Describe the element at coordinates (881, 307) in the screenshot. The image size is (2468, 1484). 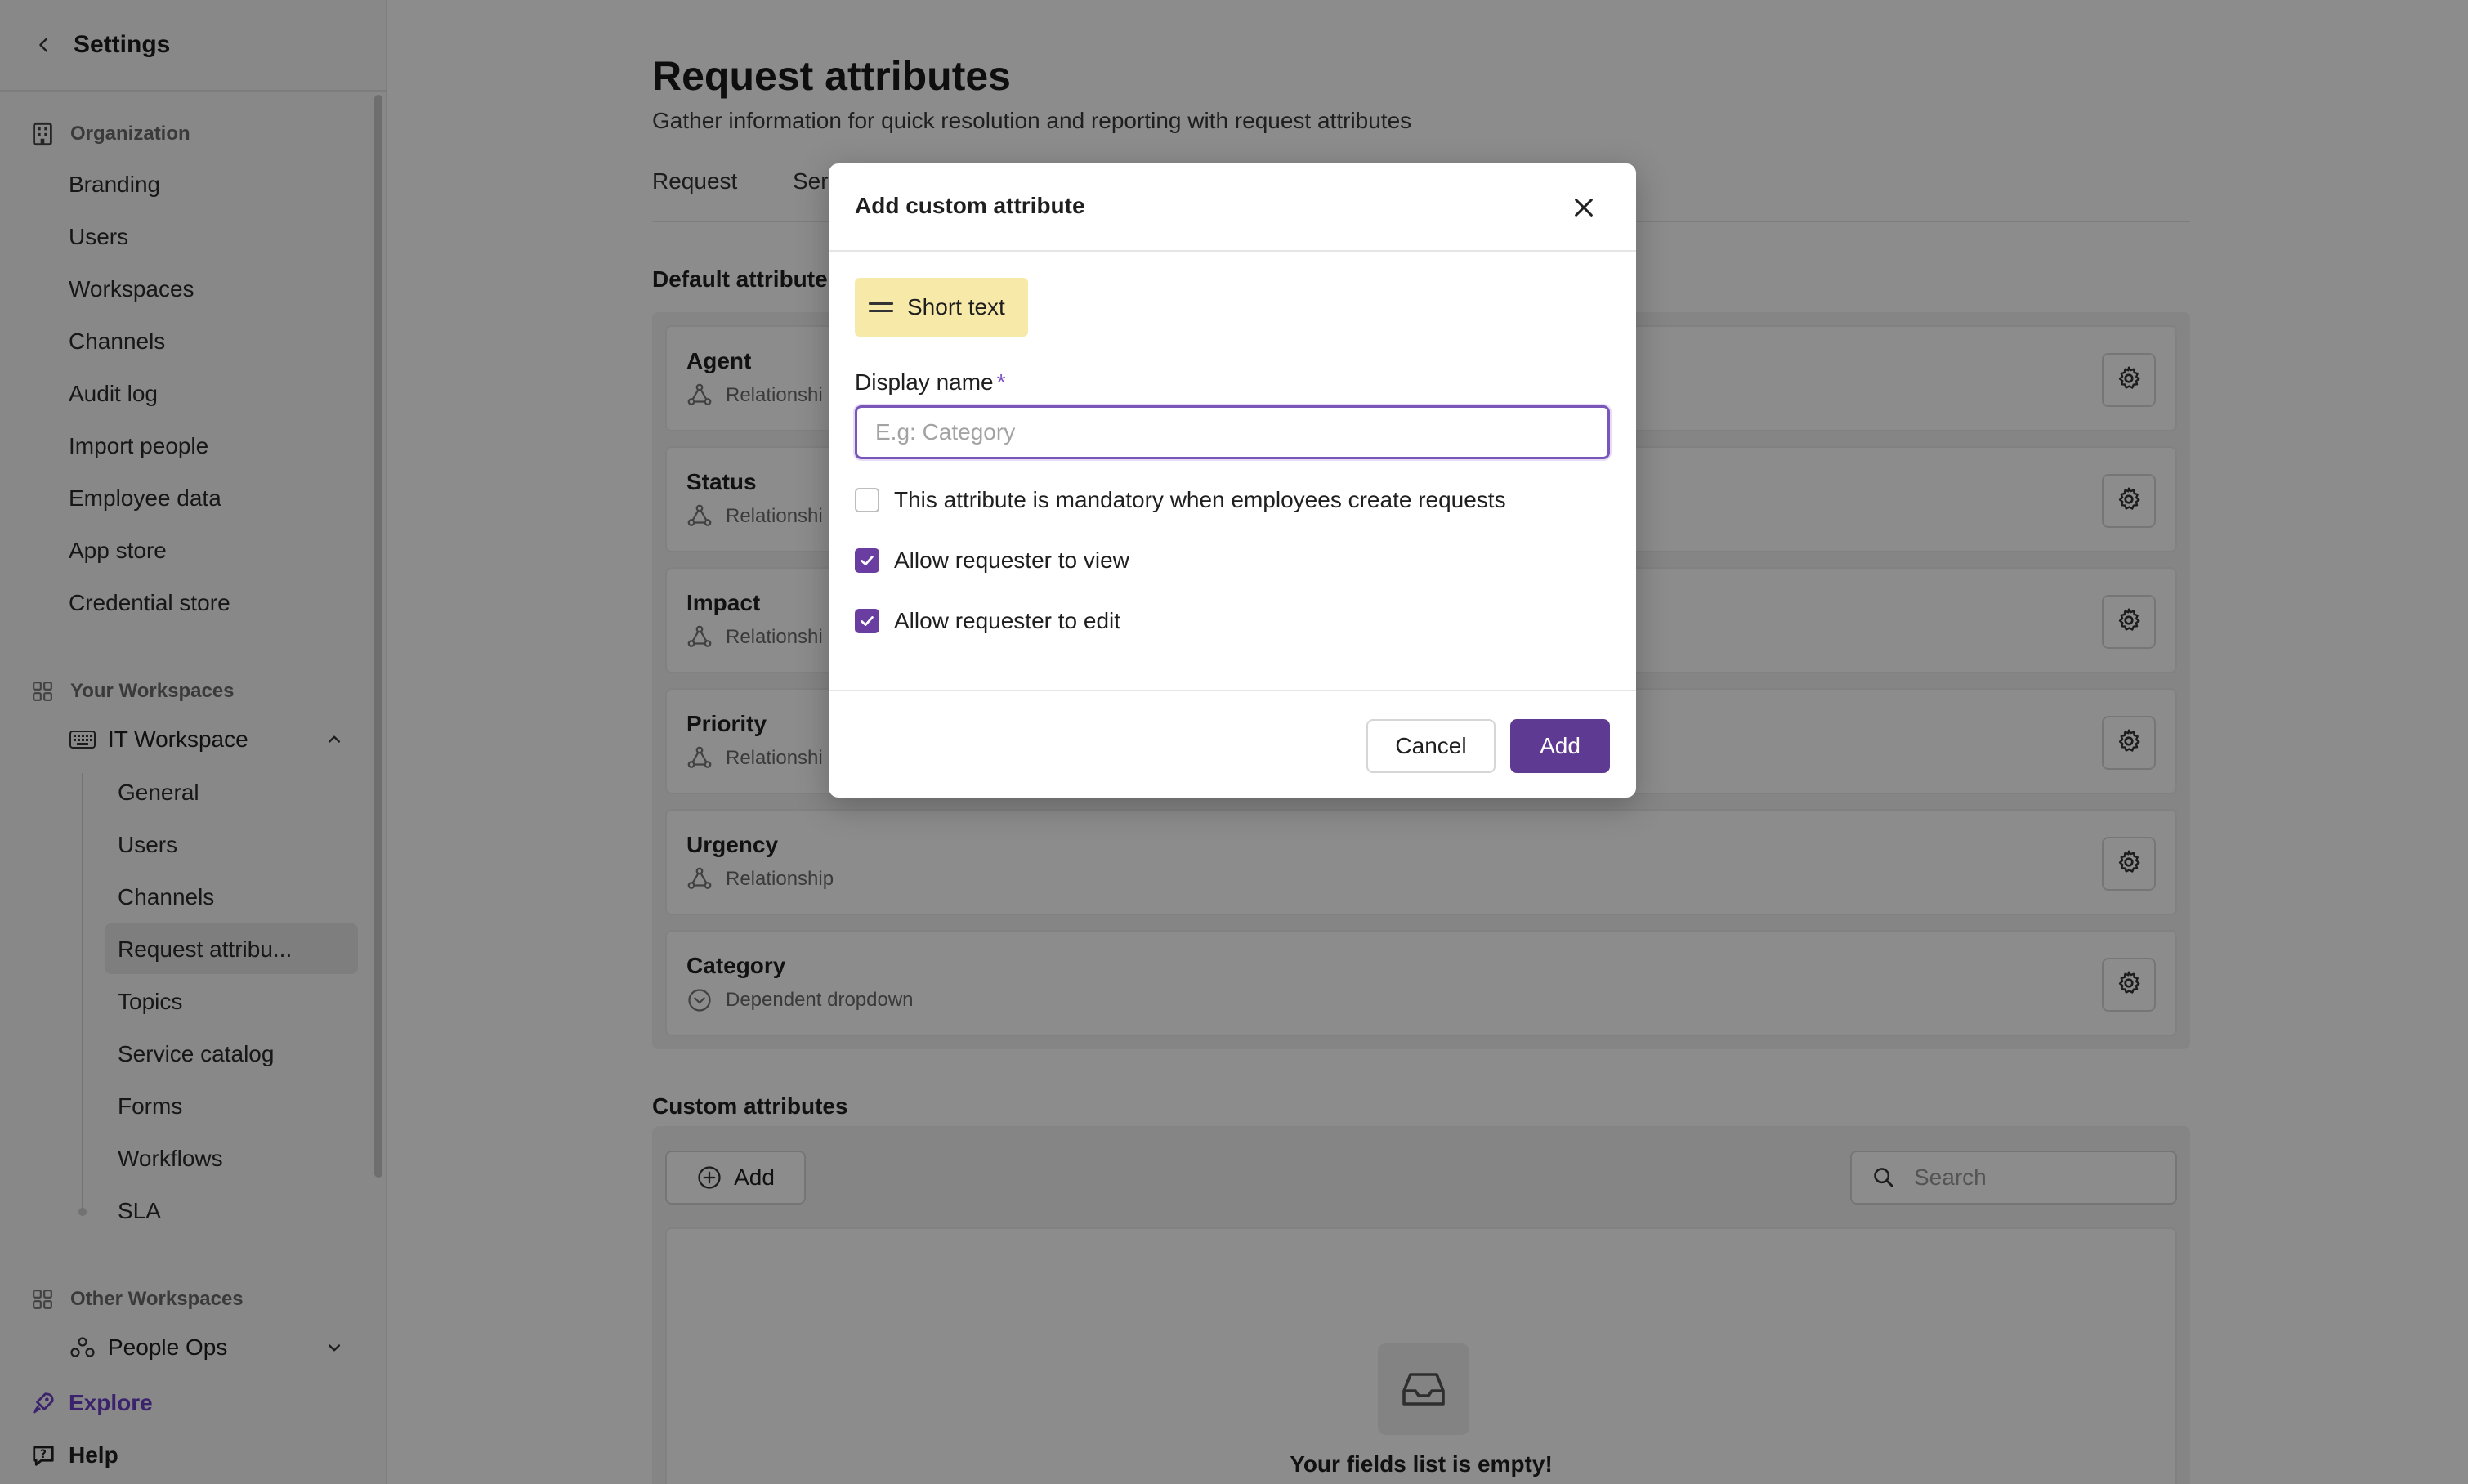
I see `short-text-icon` at that location.